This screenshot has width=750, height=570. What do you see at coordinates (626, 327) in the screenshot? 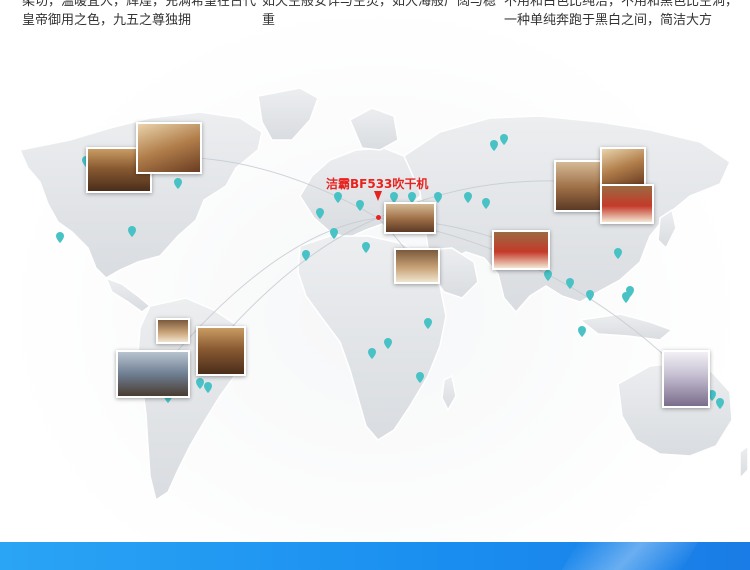
I see `continent-indonesia` at bounding box center [626, 327].